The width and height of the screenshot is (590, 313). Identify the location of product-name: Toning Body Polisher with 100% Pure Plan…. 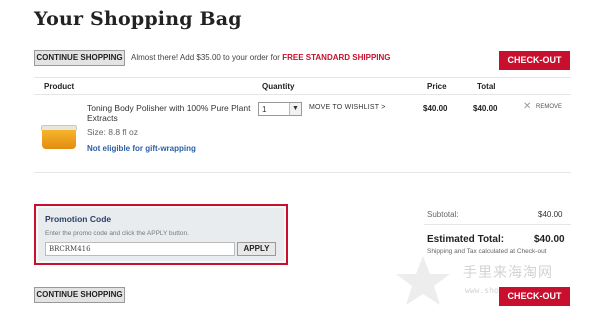
(173, 113).